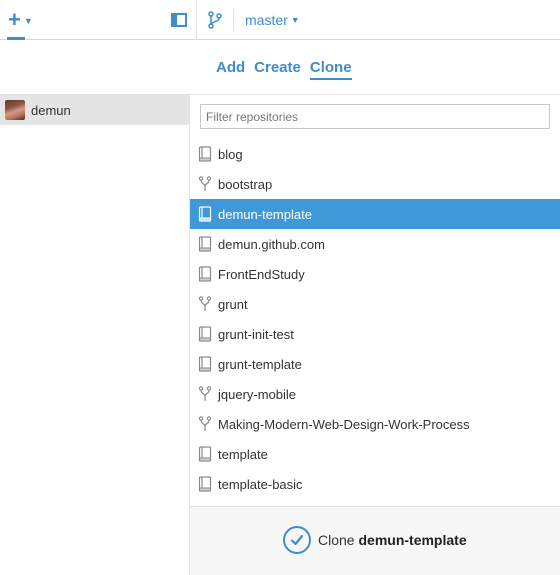 This screenshot has width=560, height=575. Describe the element at coordinates (375, 364) in the screenshot. I see `list-item: grunt-template` at that location.